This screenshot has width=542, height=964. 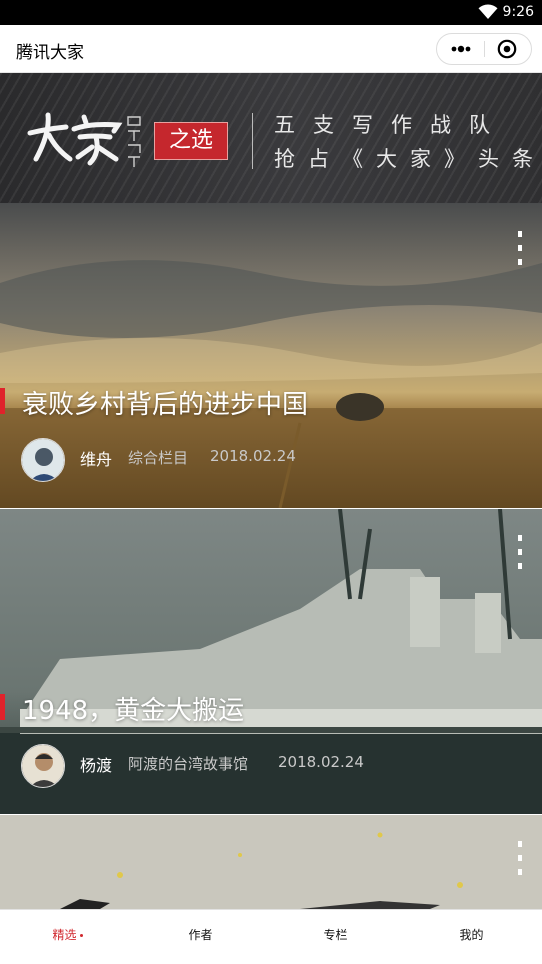 What do you see at coordinates (188, 764) in the screenshot?
I see `column-name: 阿渡的台湾故事馆` at bounding box center [188, 764].